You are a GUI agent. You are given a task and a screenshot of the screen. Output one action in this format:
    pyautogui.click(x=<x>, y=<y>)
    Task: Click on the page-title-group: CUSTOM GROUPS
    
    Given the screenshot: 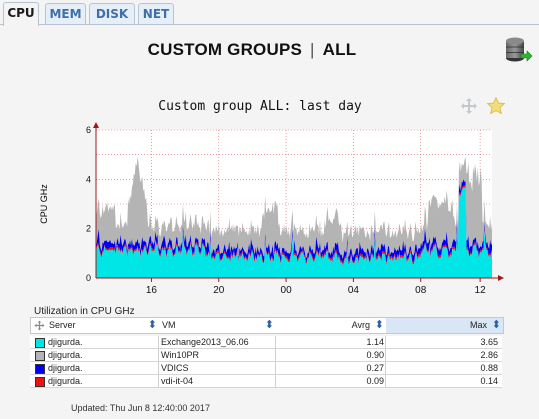 What is the action you would take?
    pyautogui.click(x=225, y=49)
    